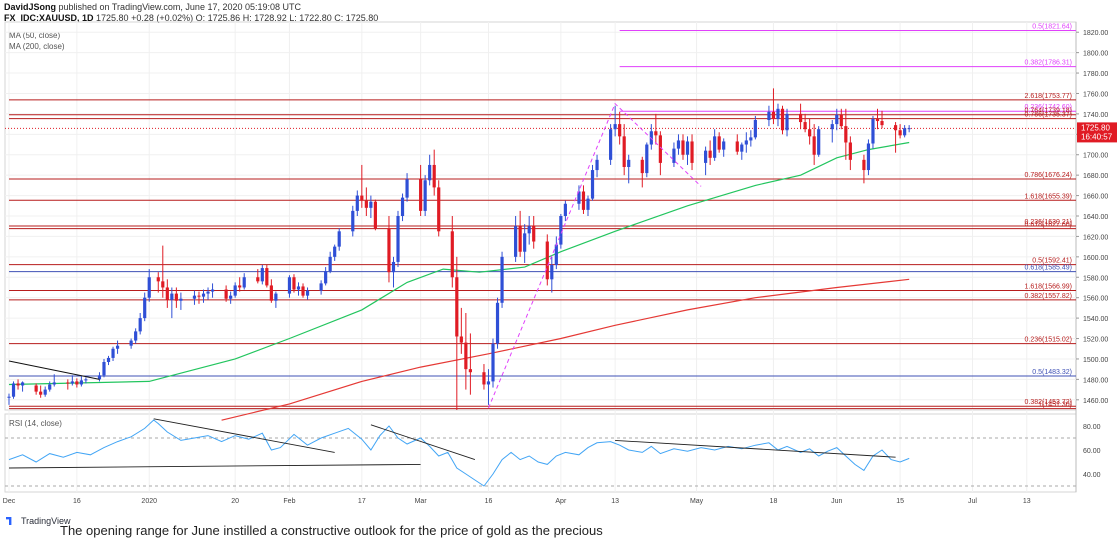  Describe the element at coordinates (1092, 451) in the screenshot. I see `rsi-tick-label: 60.00` at that location.